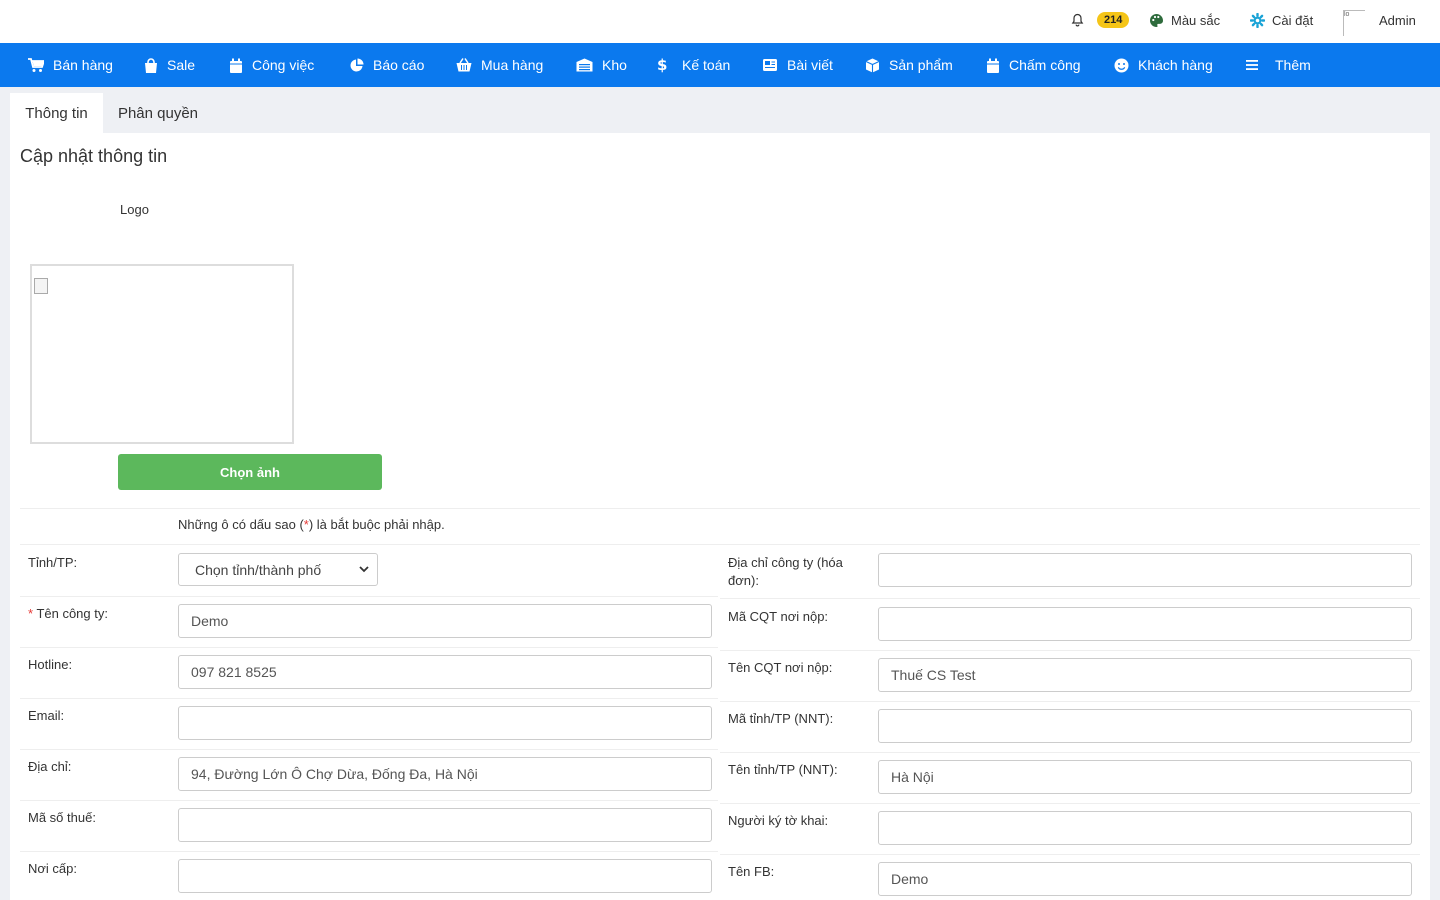 Image resolution: width=1440 pixels, height=900 pixels. I want to click on smile-icon, so click(1121, 65).